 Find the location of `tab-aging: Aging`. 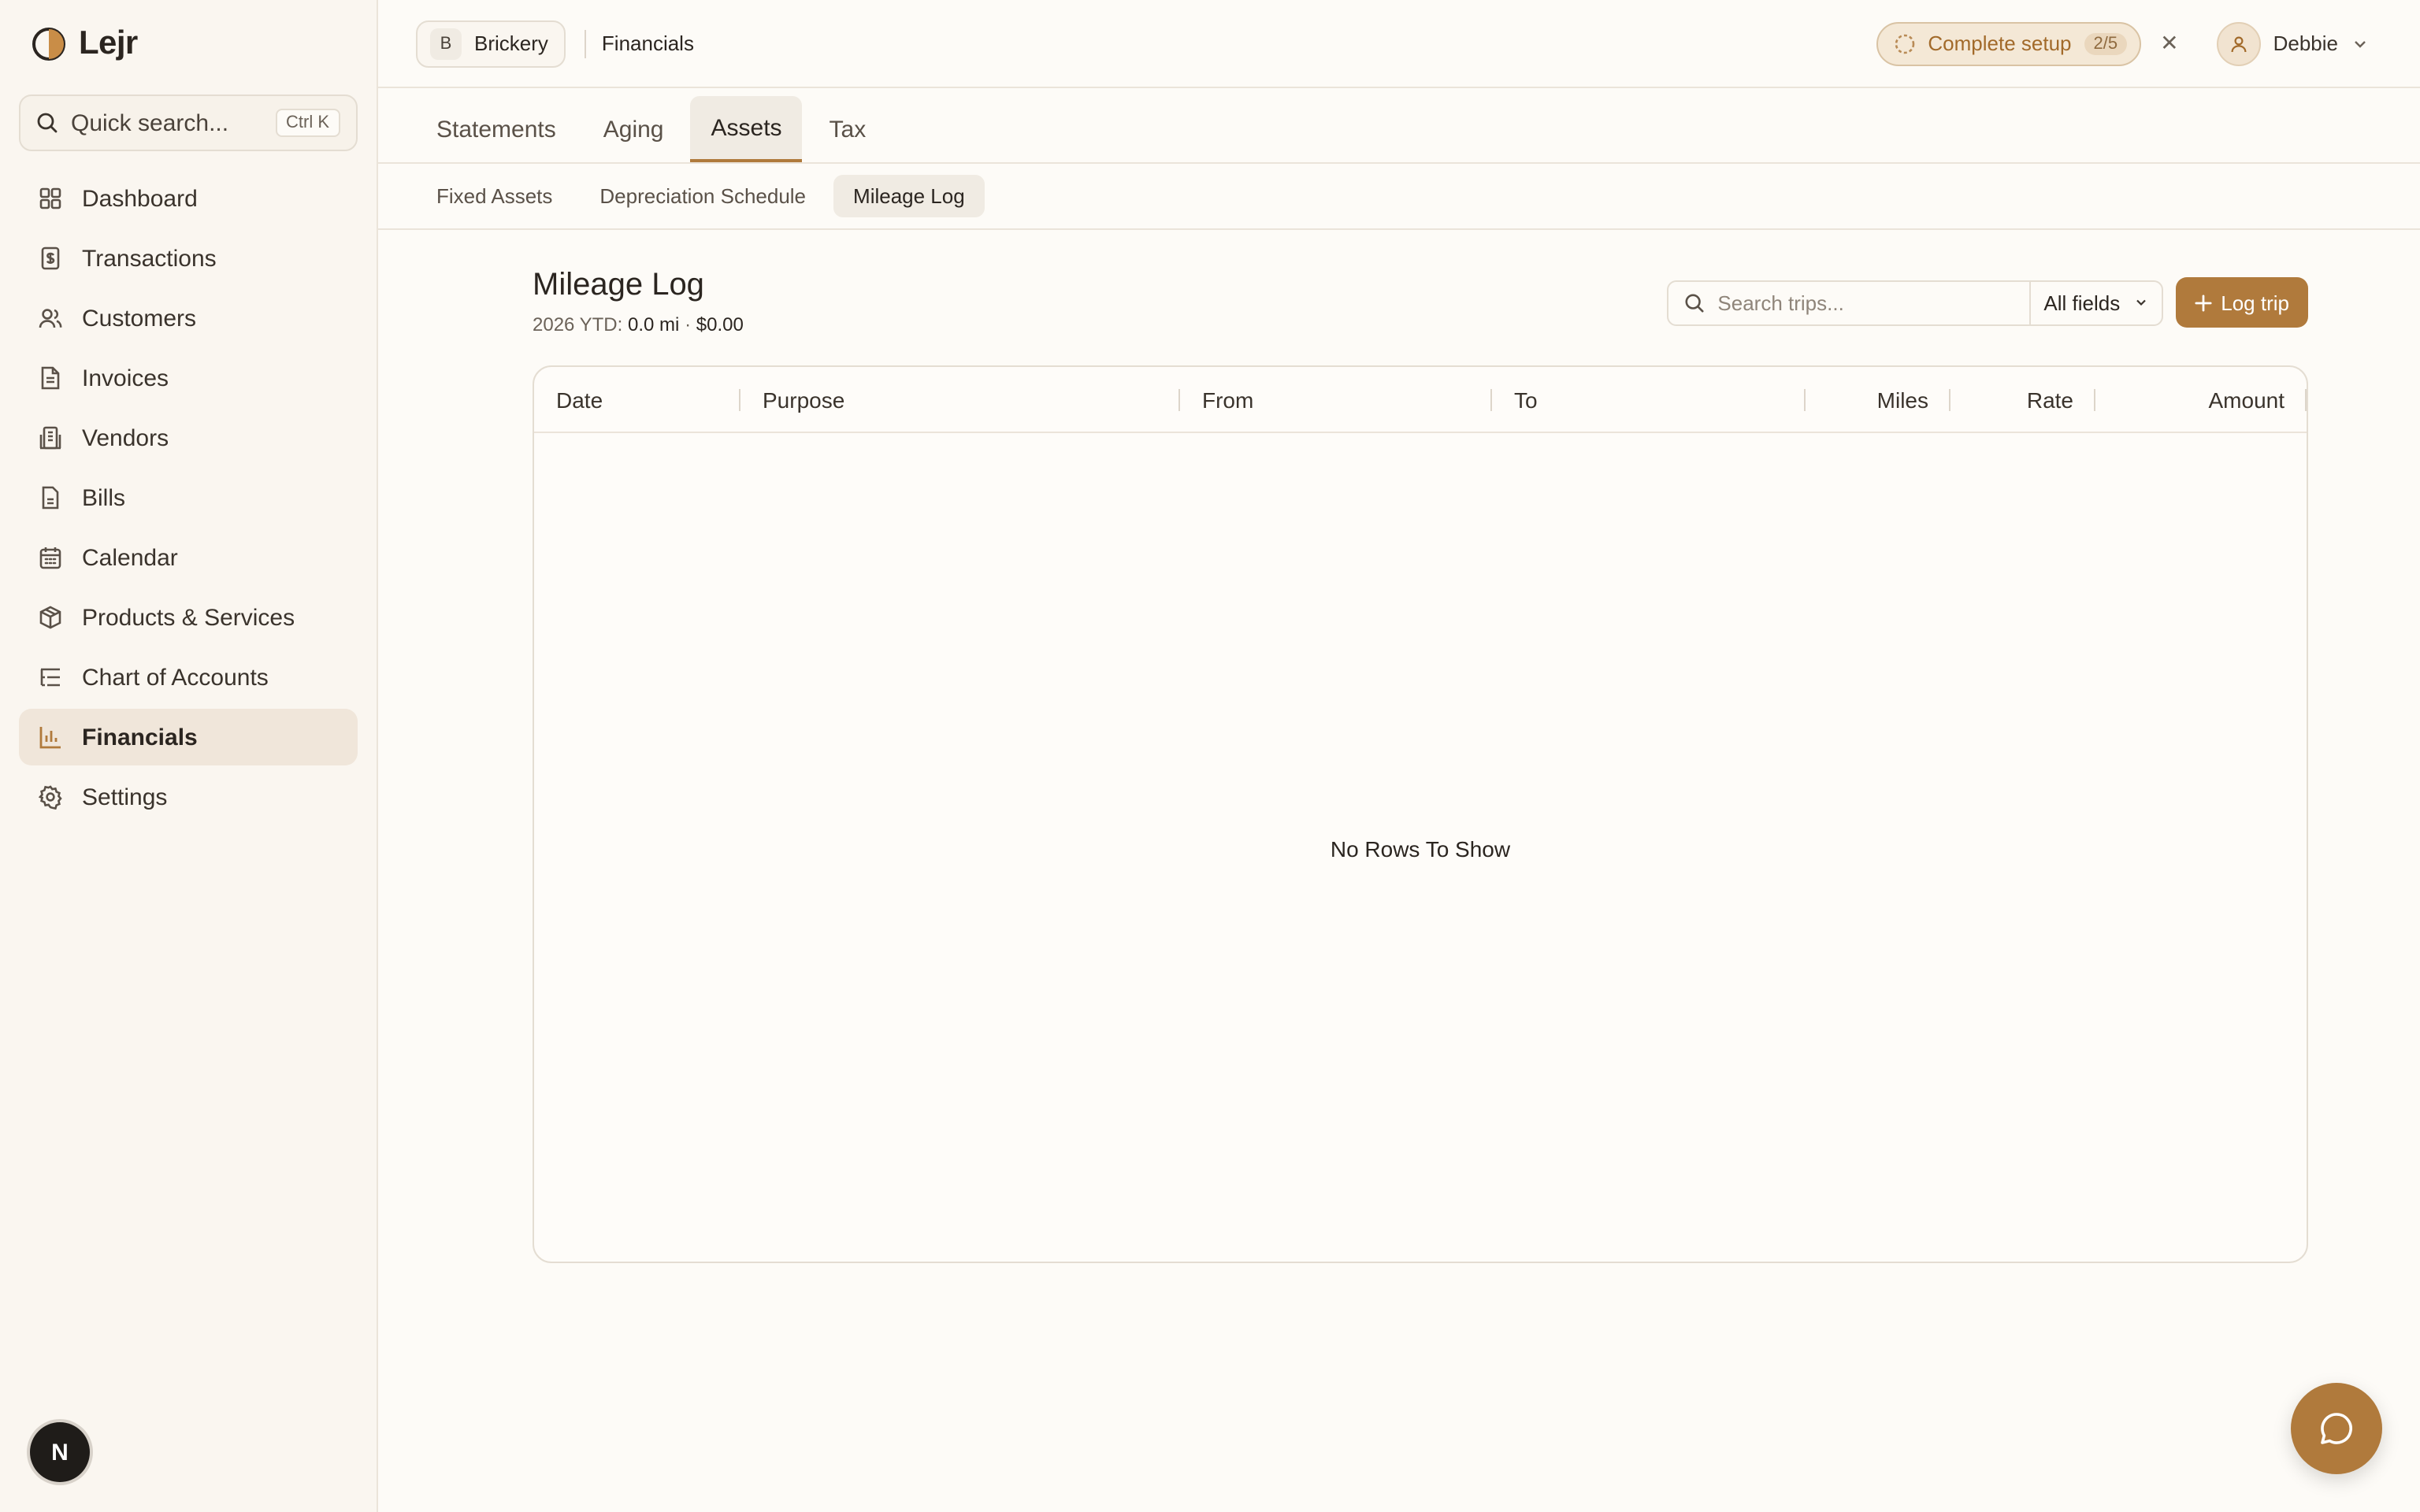

tab-aging: Aging is located at coordinates (634, 129).